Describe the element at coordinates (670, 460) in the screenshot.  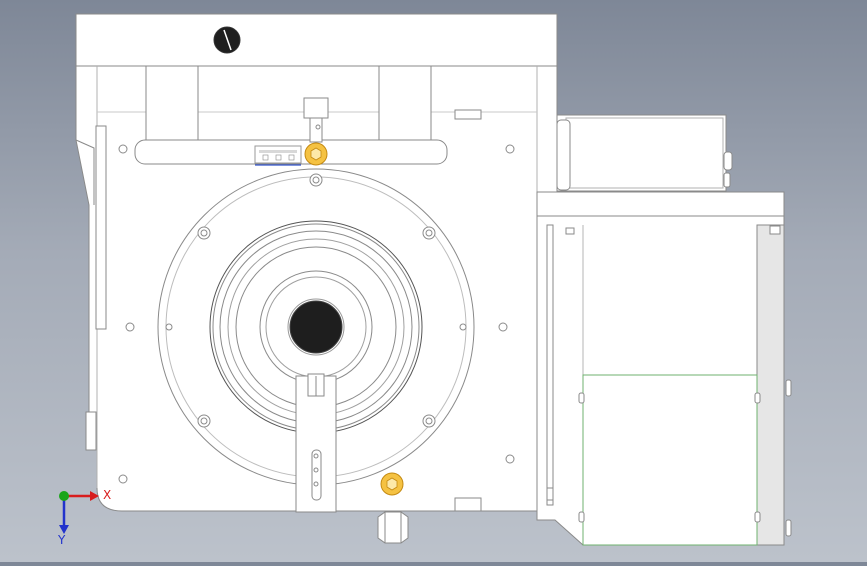
I see `motor-cover` at that location.